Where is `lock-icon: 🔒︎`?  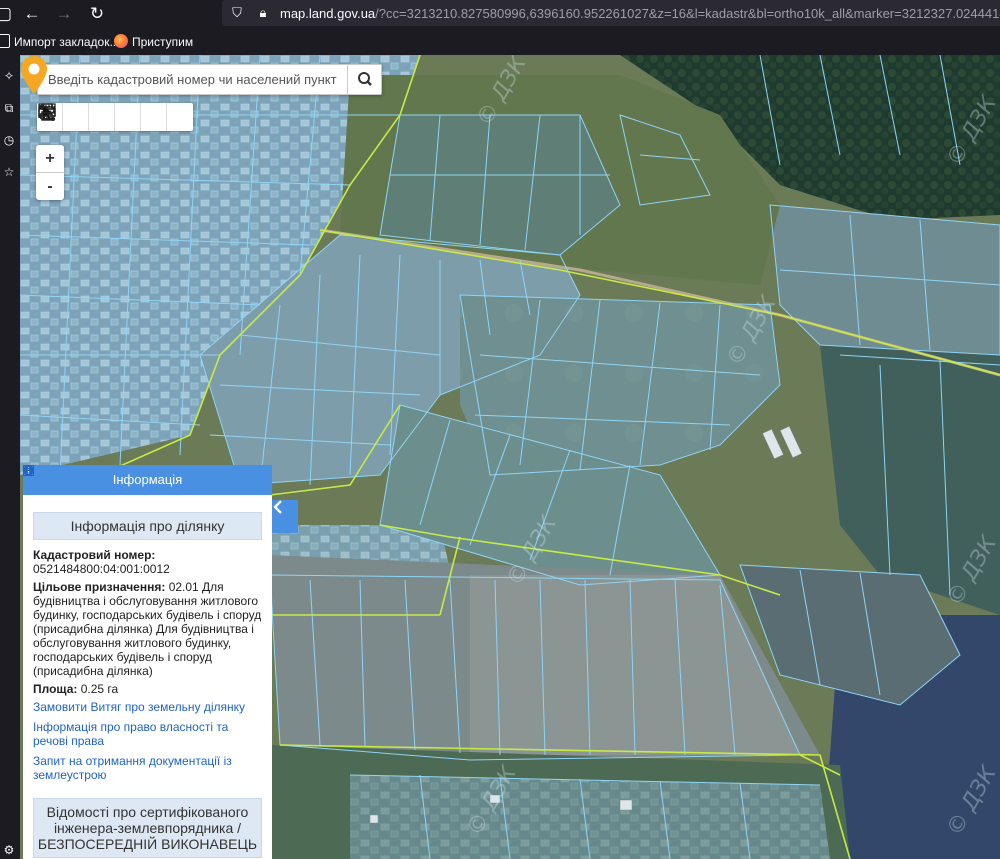 lock-icon: 🔒︎ is located at coordinates (263, 13).